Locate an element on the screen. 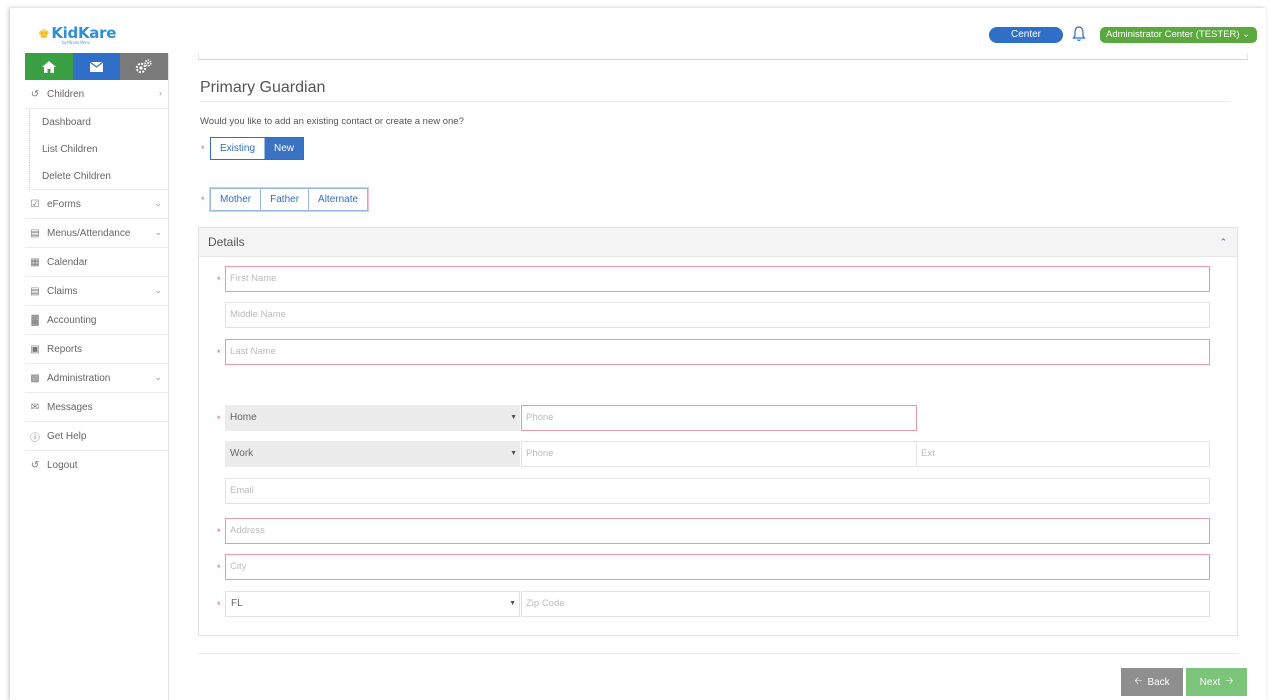 The width and height of the screenshot is (1270, 700). state-value: FL is located at coordinates (237, 603).